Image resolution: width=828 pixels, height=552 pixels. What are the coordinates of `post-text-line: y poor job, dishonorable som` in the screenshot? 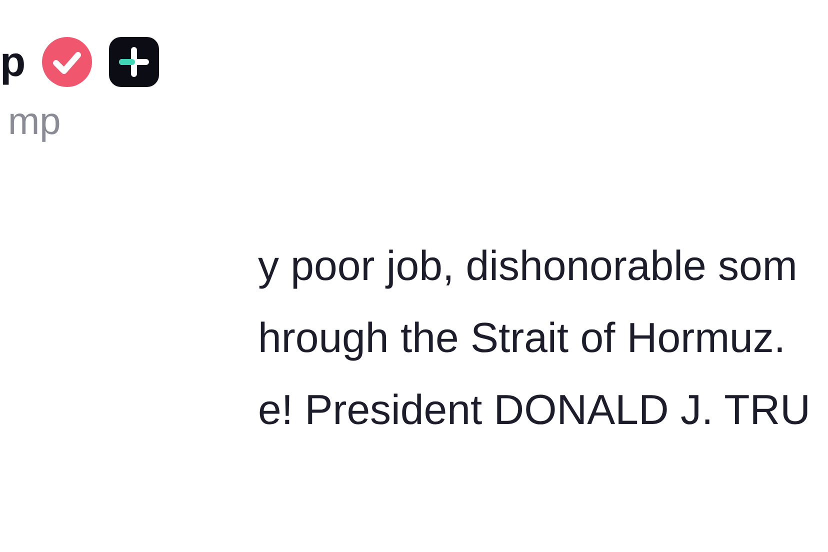 It's located at (528, 265).